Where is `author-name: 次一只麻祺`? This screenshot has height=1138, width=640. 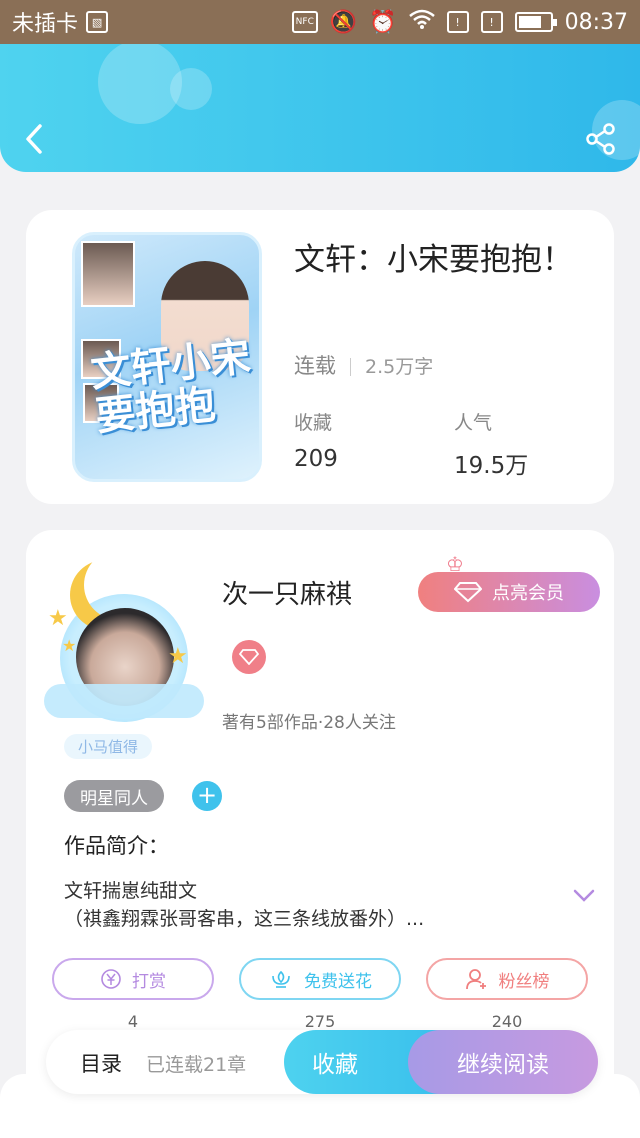
author-name: 次一只麻祺 is located at coordinates (287, 592).